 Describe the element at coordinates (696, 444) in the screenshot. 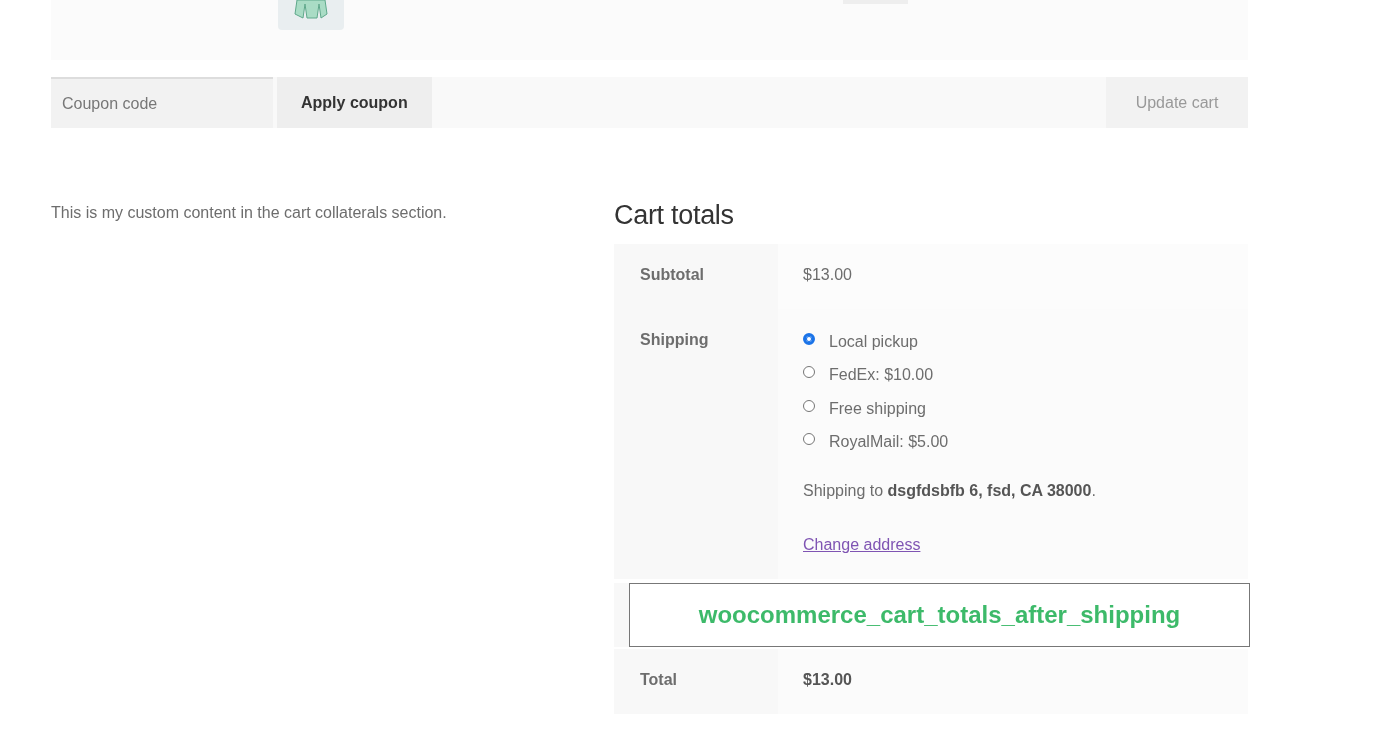

I see `shipping-label: Shipping` at that location.